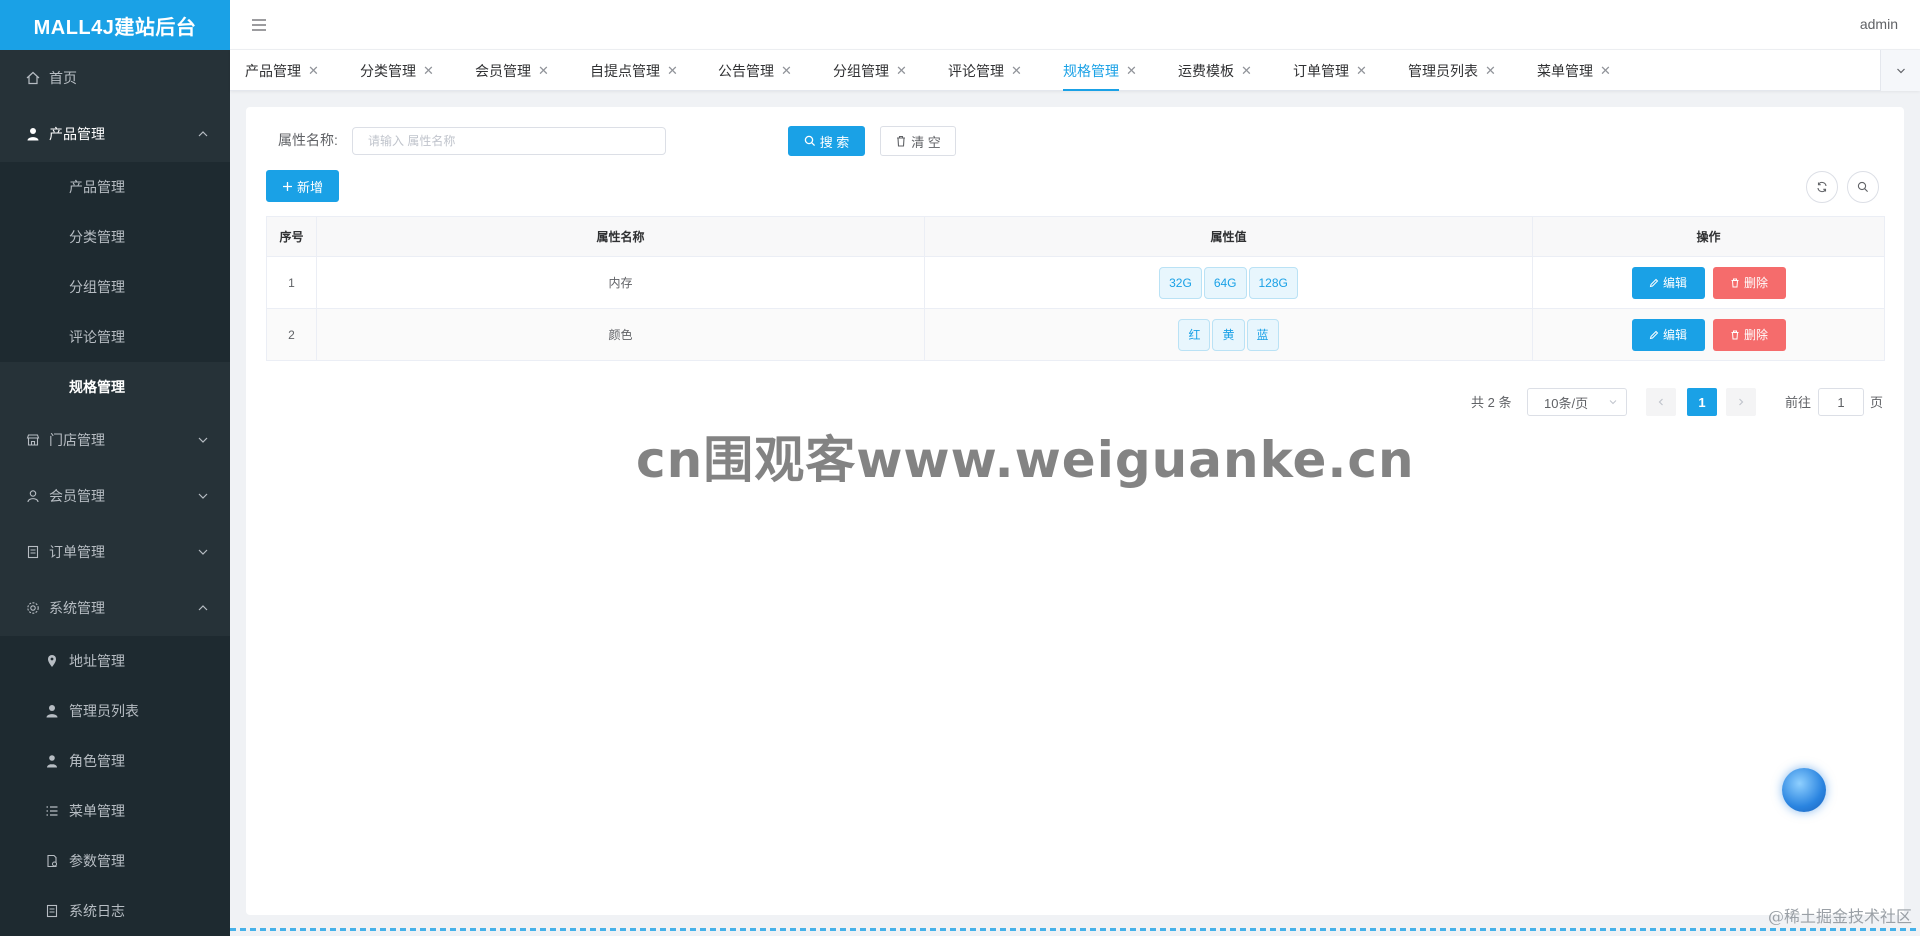  I want to click on tab-item: 分组管理 ✕, so click(870, 70).